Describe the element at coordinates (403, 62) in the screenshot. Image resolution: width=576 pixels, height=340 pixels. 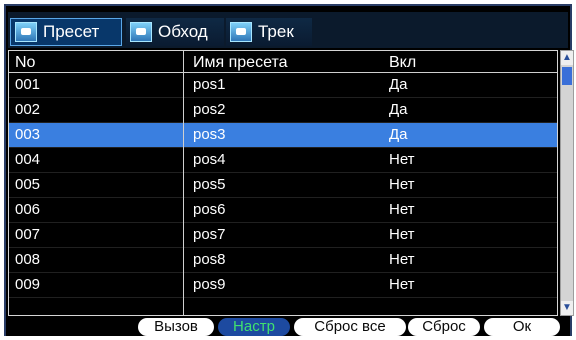
I see `header-enabled: Вкл` at that location.